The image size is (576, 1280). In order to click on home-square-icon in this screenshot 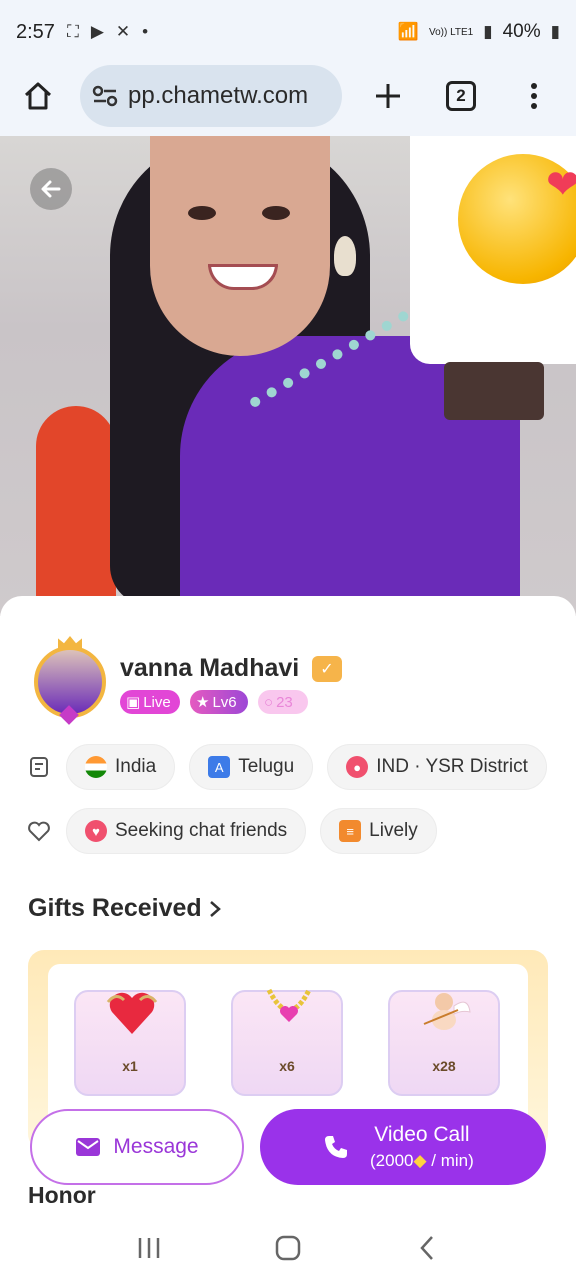, I will do `click(288, 1248)`.